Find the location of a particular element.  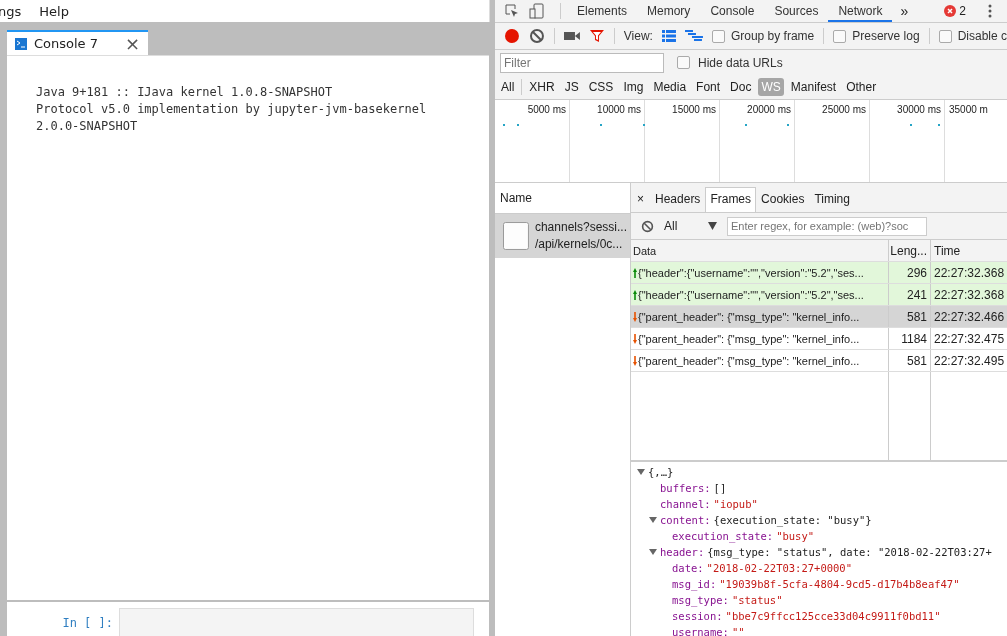

frame-row: {"parent_header": {"msg_type": "kernel_info... 1184 22:27:32.475 is located at coordinates (819, 339).